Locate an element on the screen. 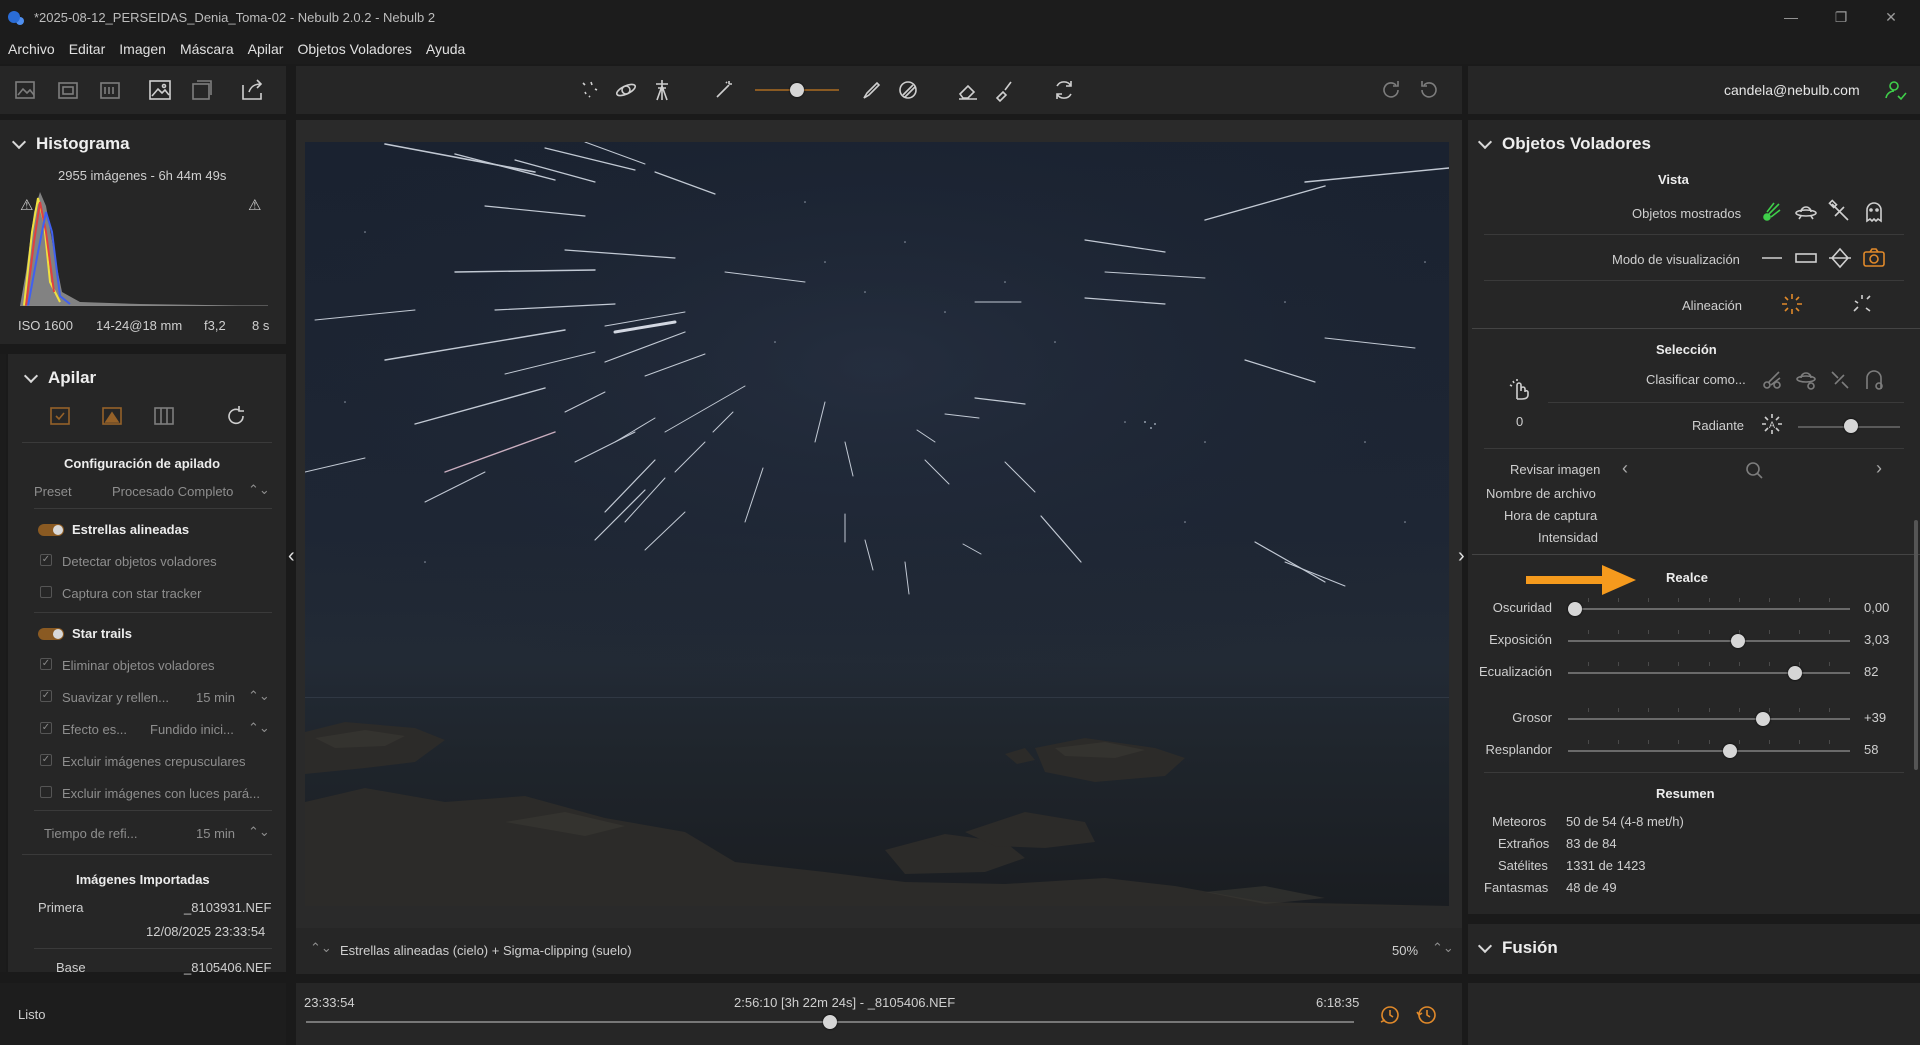 This screenshot has width=1920, height=1045. classify-meteor-icon is located at coordinates (1772, 380).